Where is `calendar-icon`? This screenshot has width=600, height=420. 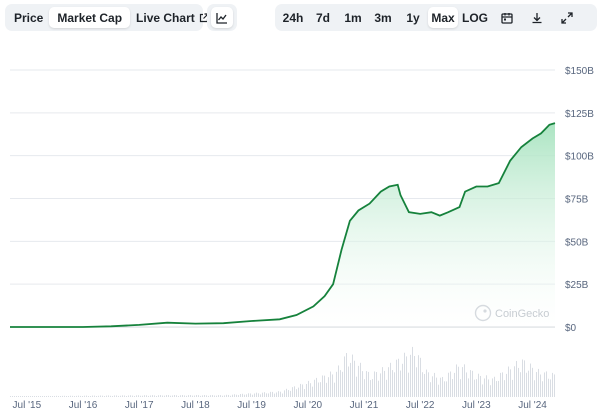 calendar-icon is located at coordinates (507, 18).